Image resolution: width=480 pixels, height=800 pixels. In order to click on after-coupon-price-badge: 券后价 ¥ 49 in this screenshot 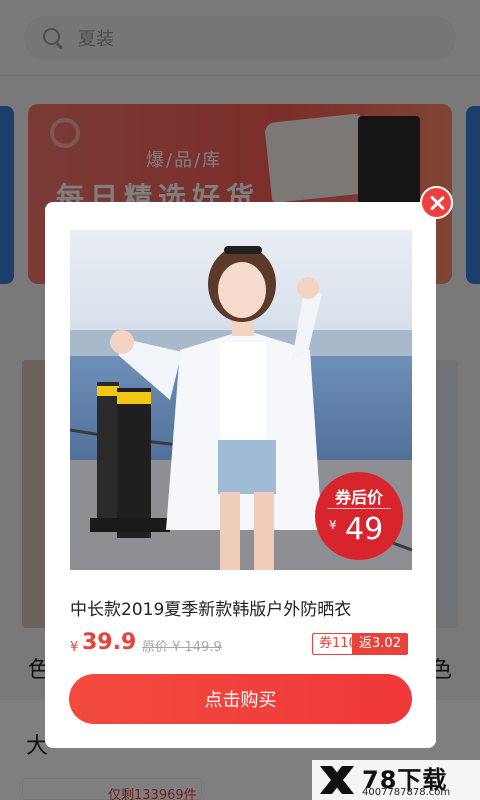, I will do `click(359, 516)`.